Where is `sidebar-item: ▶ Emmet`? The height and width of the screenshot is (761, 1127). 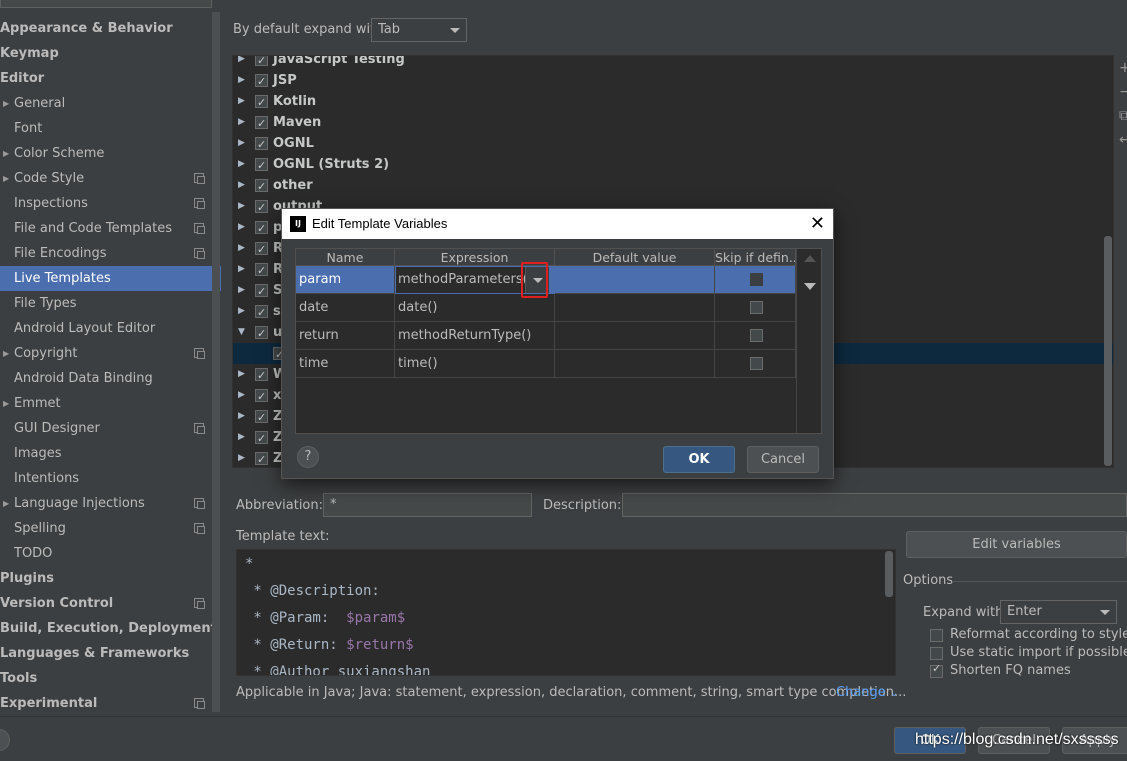 sidebar-item: ▶ Emmet is located at coordinates (106, 403).